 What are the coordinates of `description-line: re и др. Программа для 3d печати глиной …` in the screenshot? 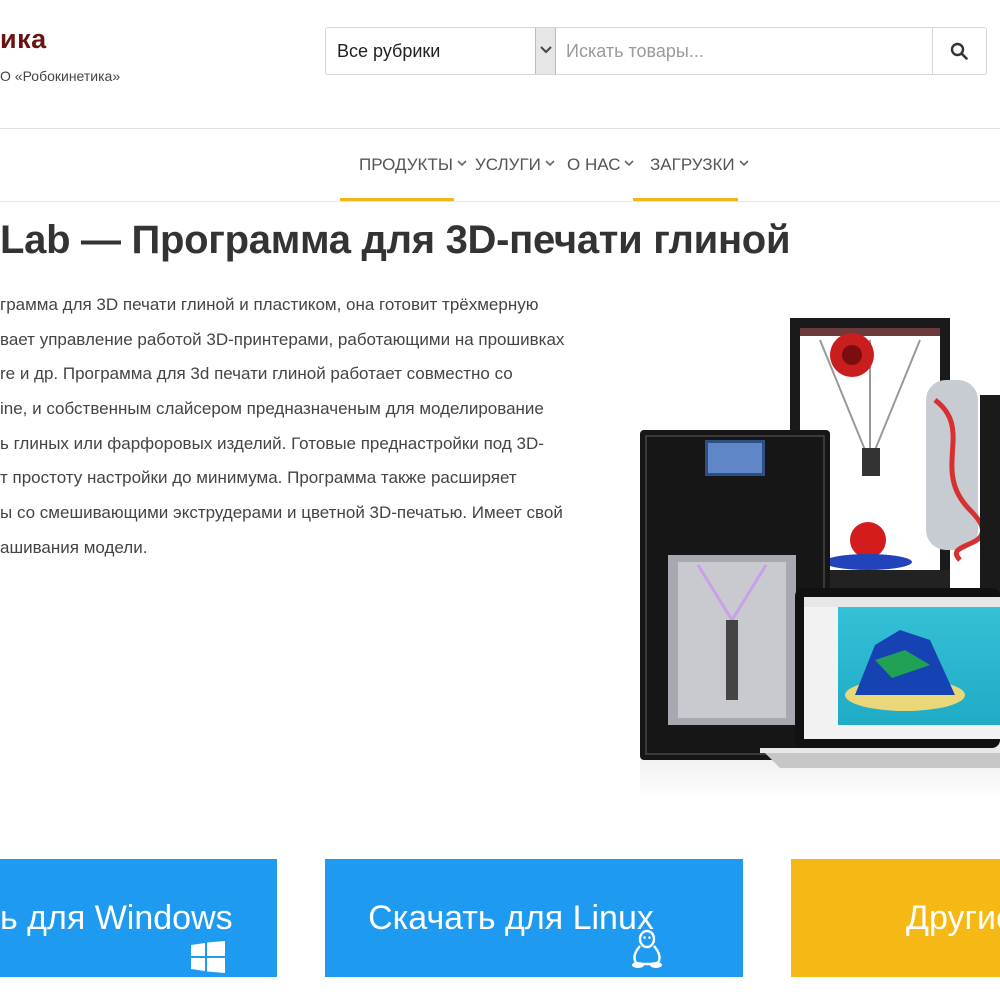 It's located at (256, 374).